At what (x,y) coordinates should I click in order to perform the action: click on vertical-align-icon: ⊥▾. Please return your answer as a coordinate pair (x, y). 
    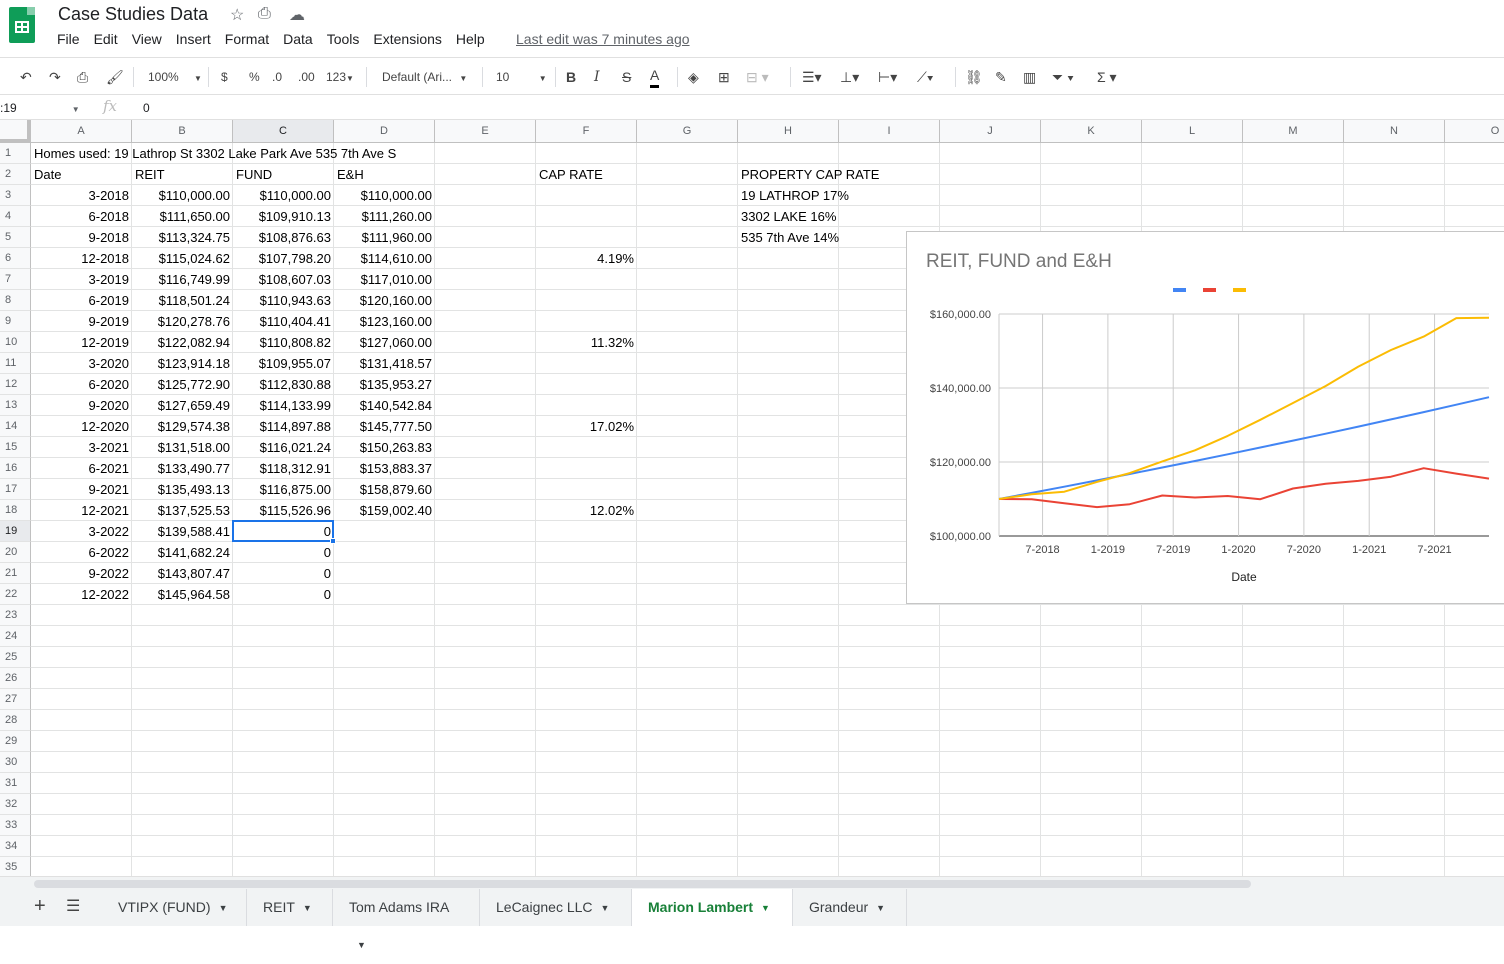
    Looking at the image, I should click on (849, 77).